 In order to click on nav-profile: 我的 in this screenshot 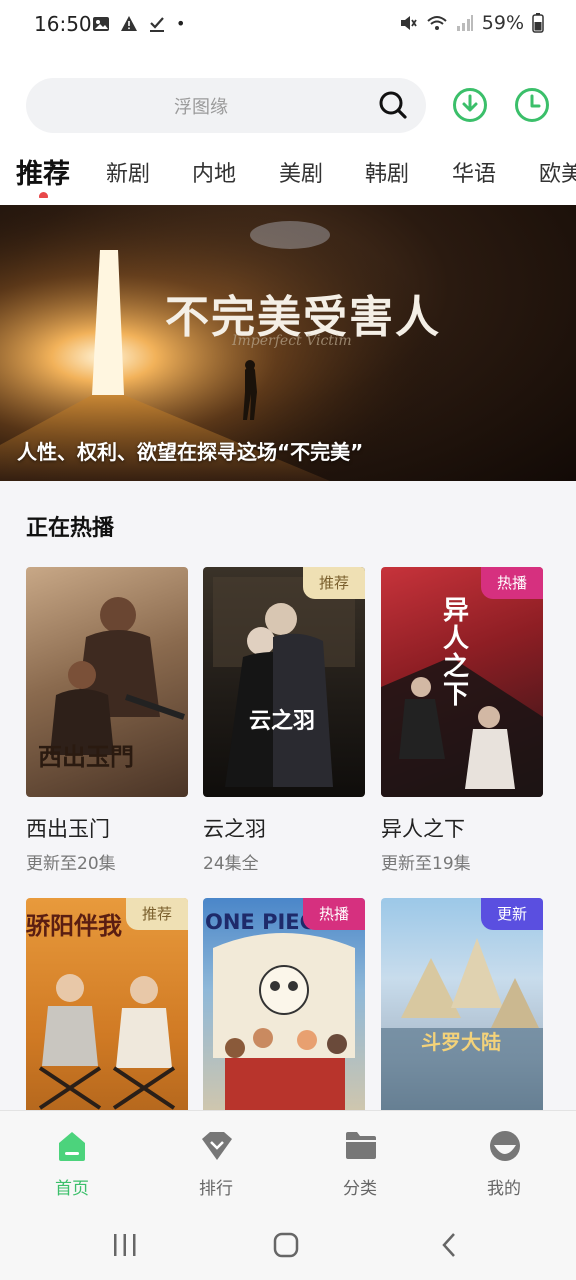, I will do `click(504, 1160)`.